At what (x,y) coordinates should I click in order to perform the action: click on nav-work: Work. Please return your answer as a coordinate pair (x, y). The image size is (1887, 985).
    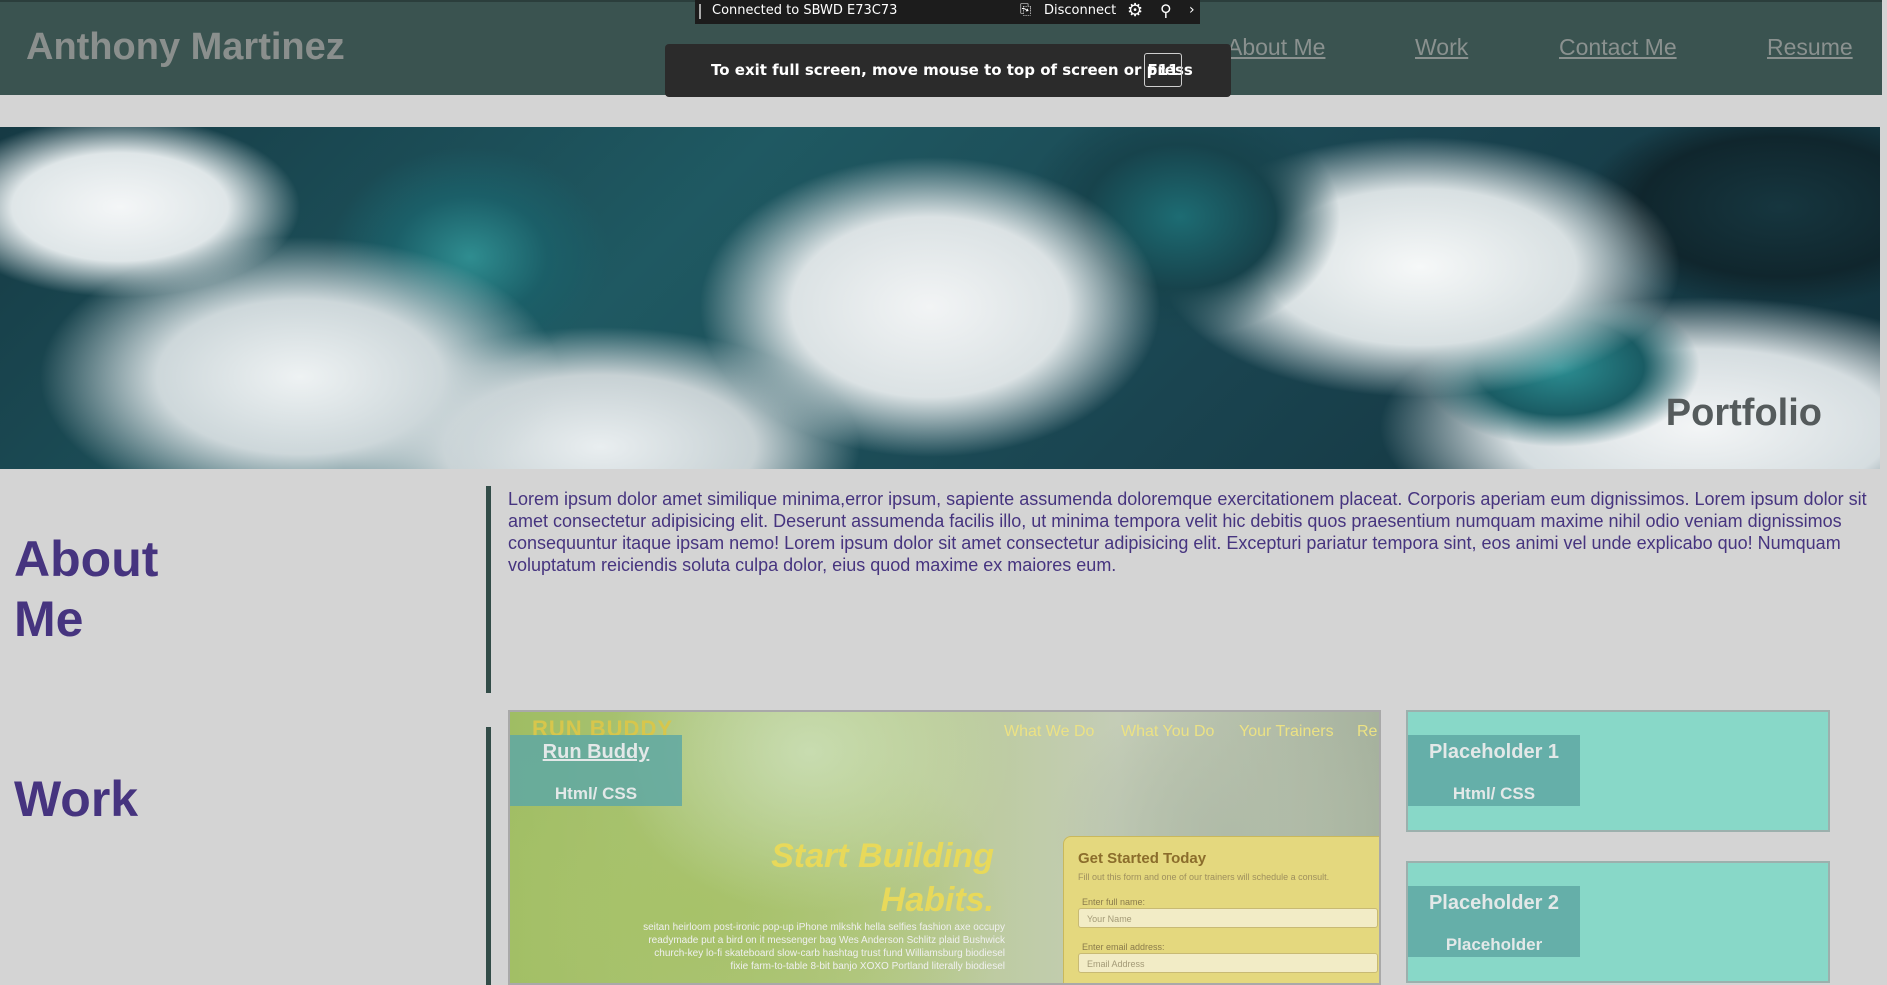
    Looking at the image, I should click on (1441, 47).